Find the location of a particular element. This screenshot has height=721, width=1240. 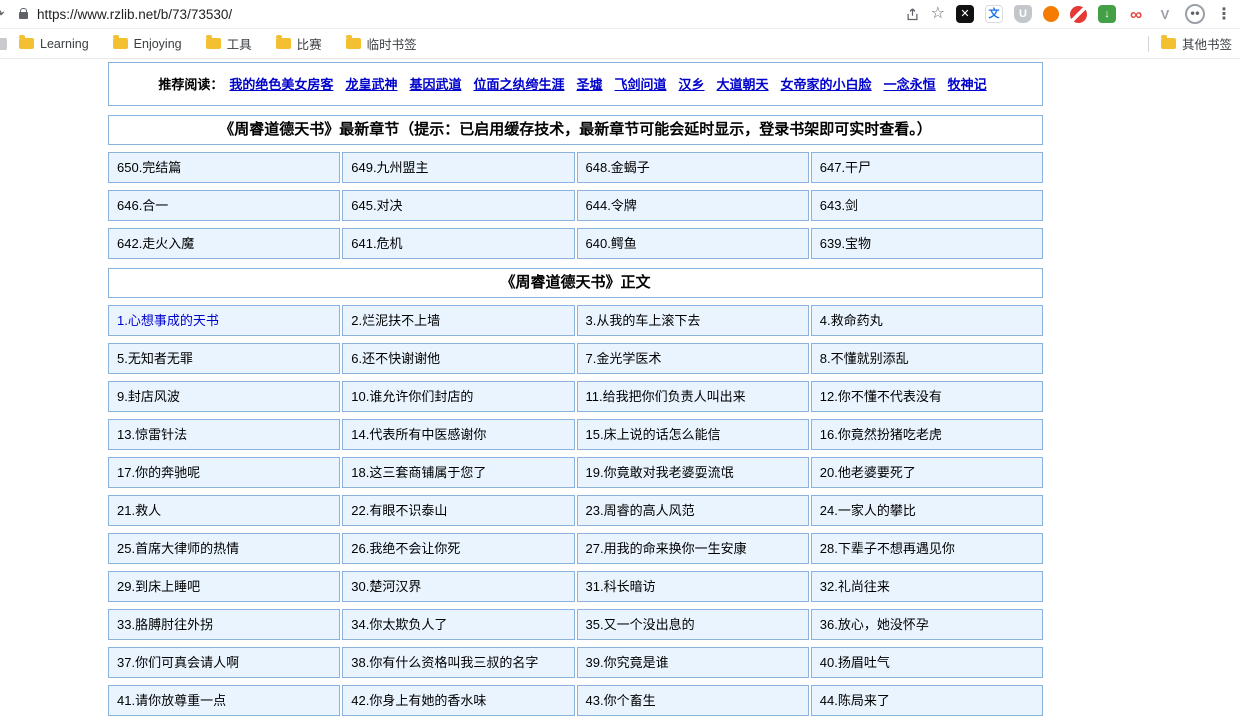

bookmarks-bar-right: 其他书签 is located at coordinates (1189, 43).